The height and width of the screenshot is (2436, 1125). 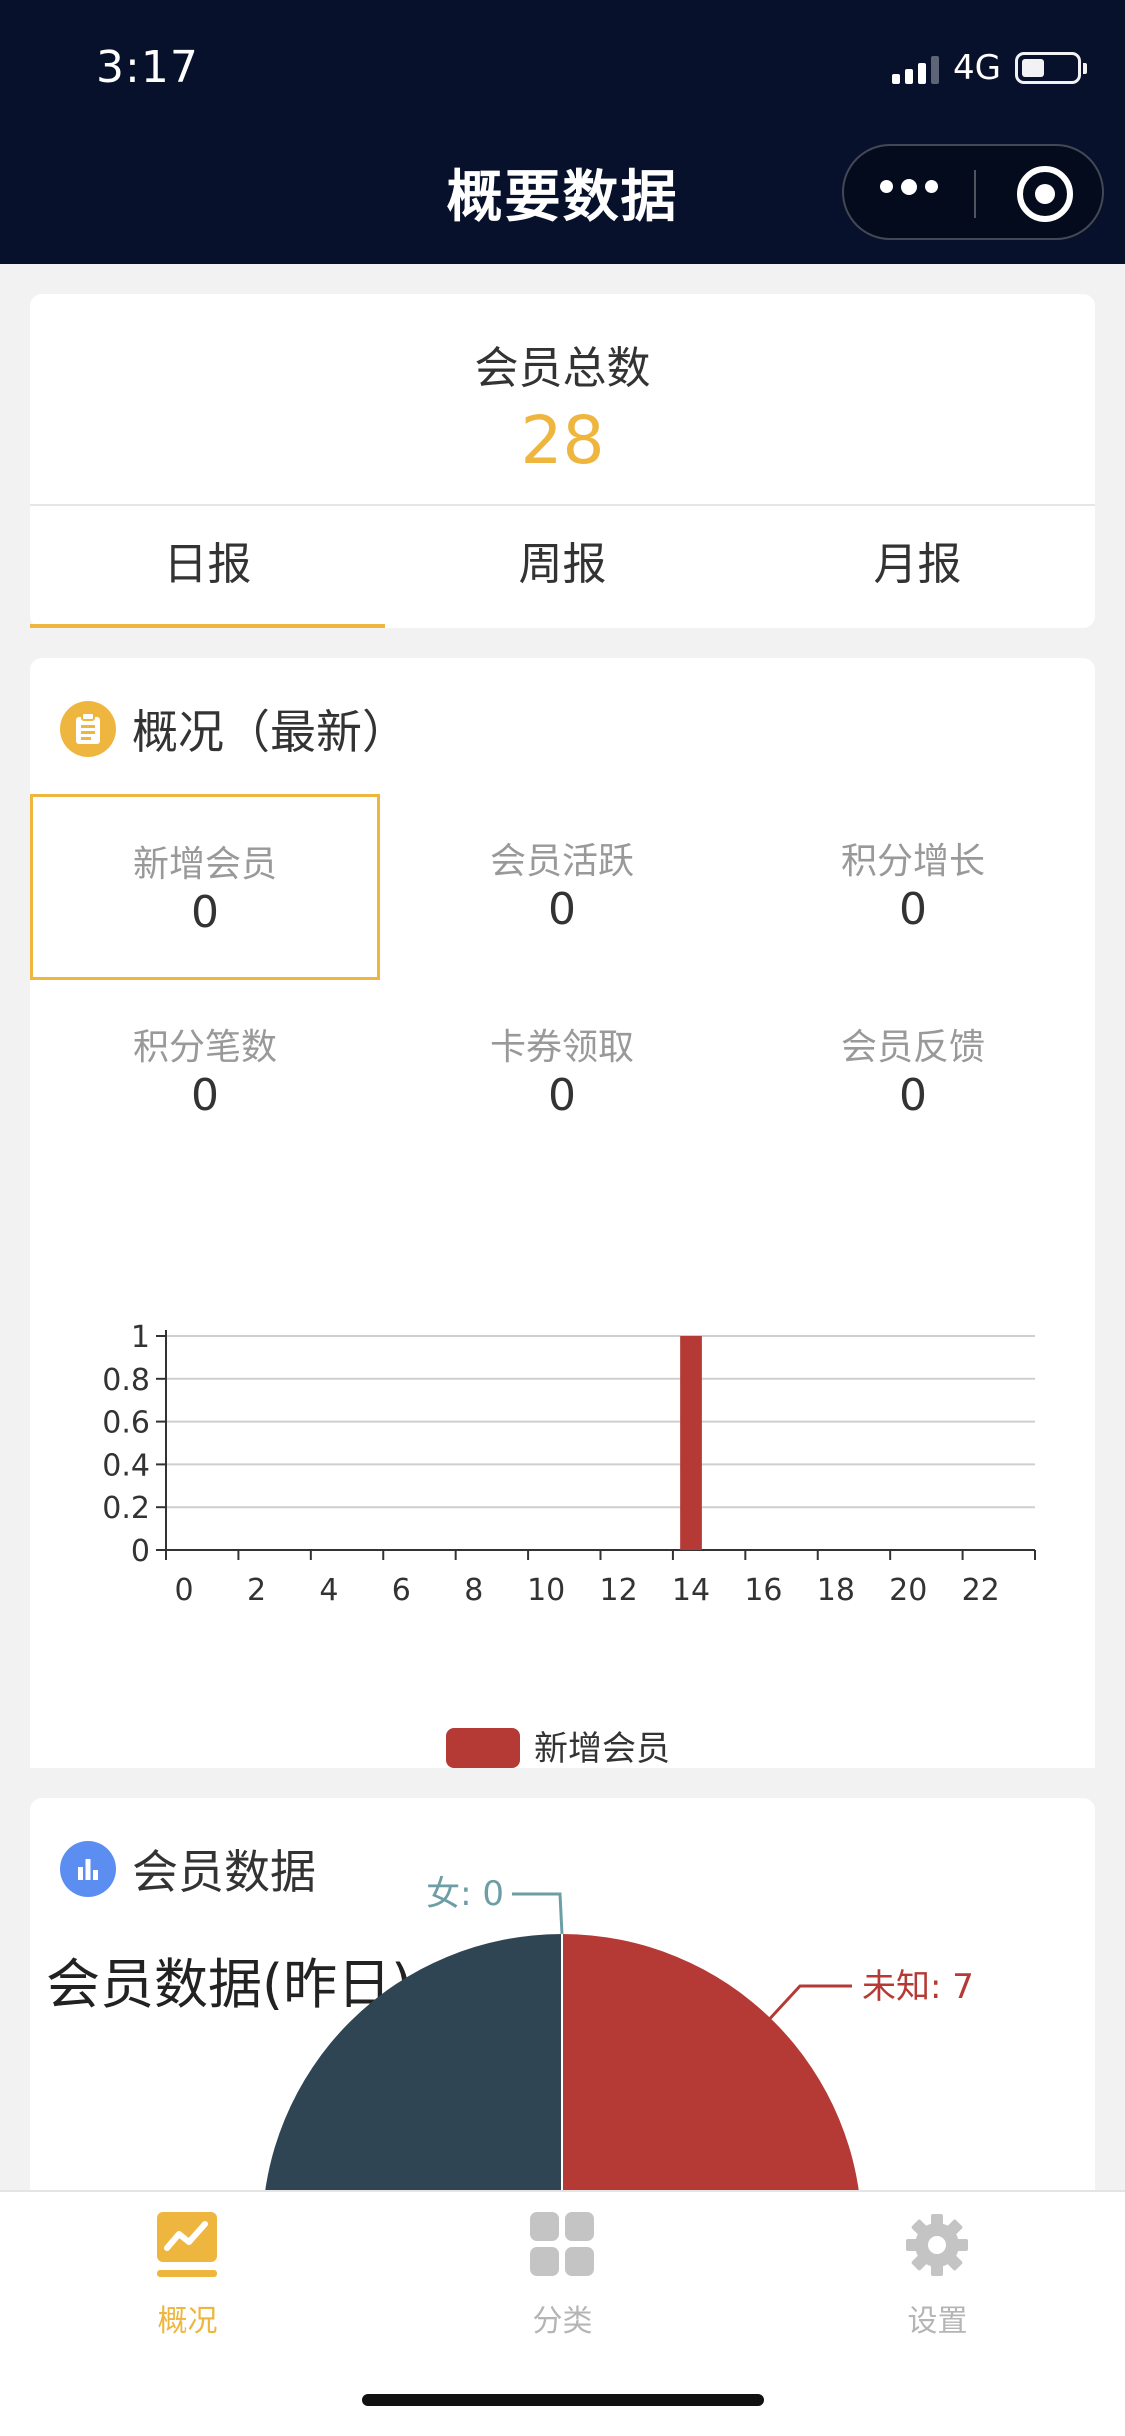 What do you see at coordinates (140, 1551) in the screenshot?
I see `y-tick-label: 0` at bounding box center [140, 1551].